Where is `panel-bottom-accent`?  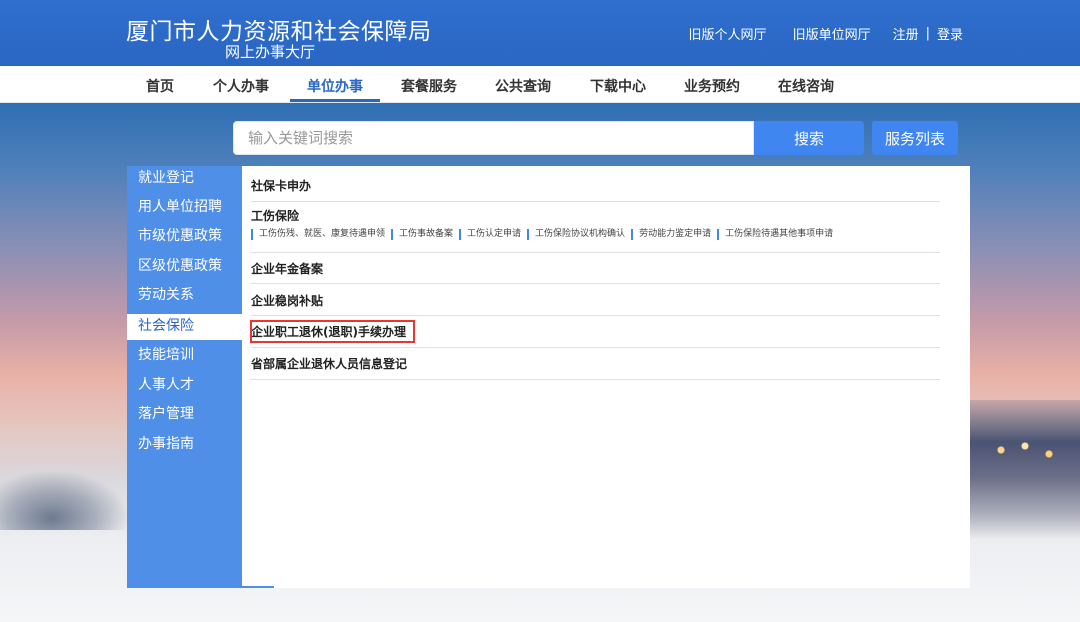
panel-bottom-accent is located at coordinates (258, 587).